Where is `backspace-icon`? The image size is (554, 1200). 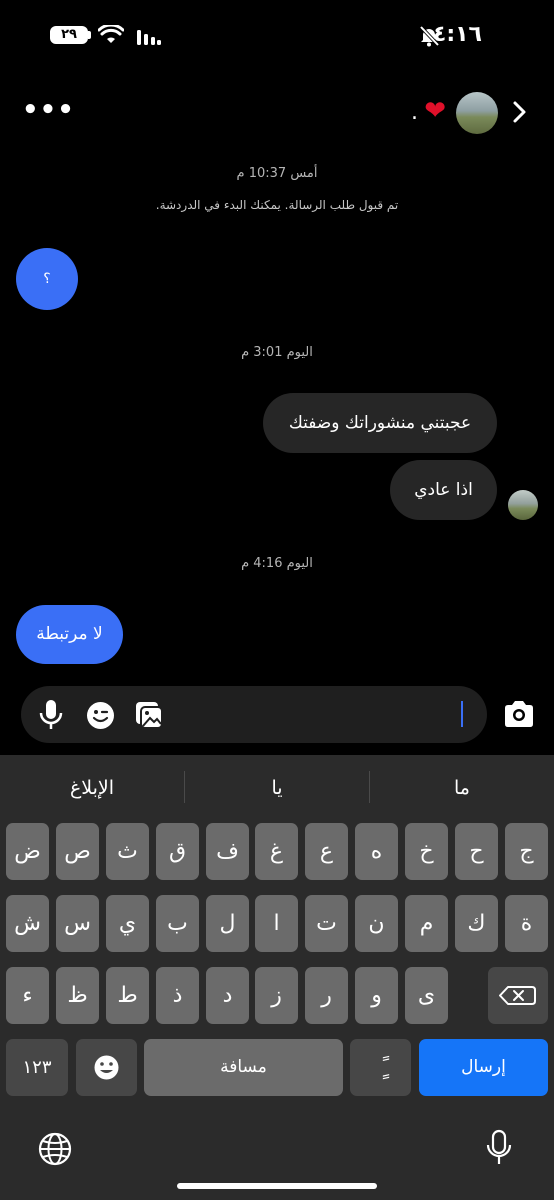
backspace-icon is located at coordinates (517, 995).